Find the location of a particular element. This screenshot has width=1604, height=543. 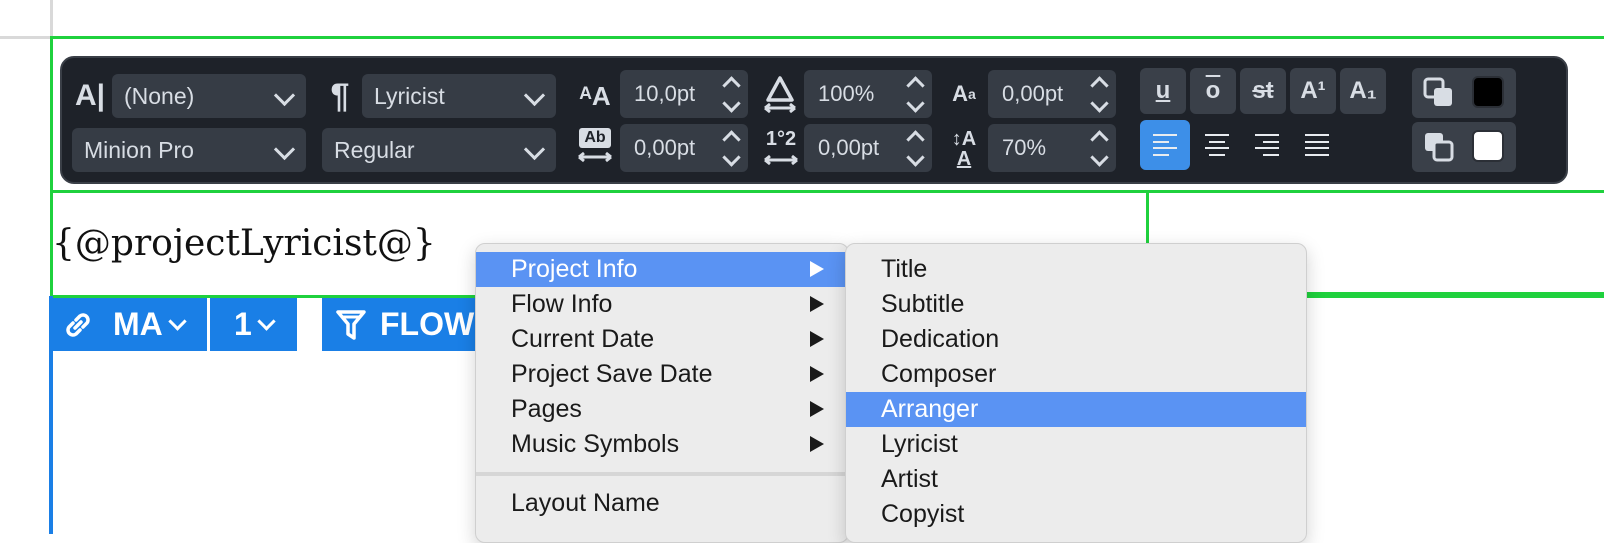

kerning-stepper is located at coordinates (915, 148).